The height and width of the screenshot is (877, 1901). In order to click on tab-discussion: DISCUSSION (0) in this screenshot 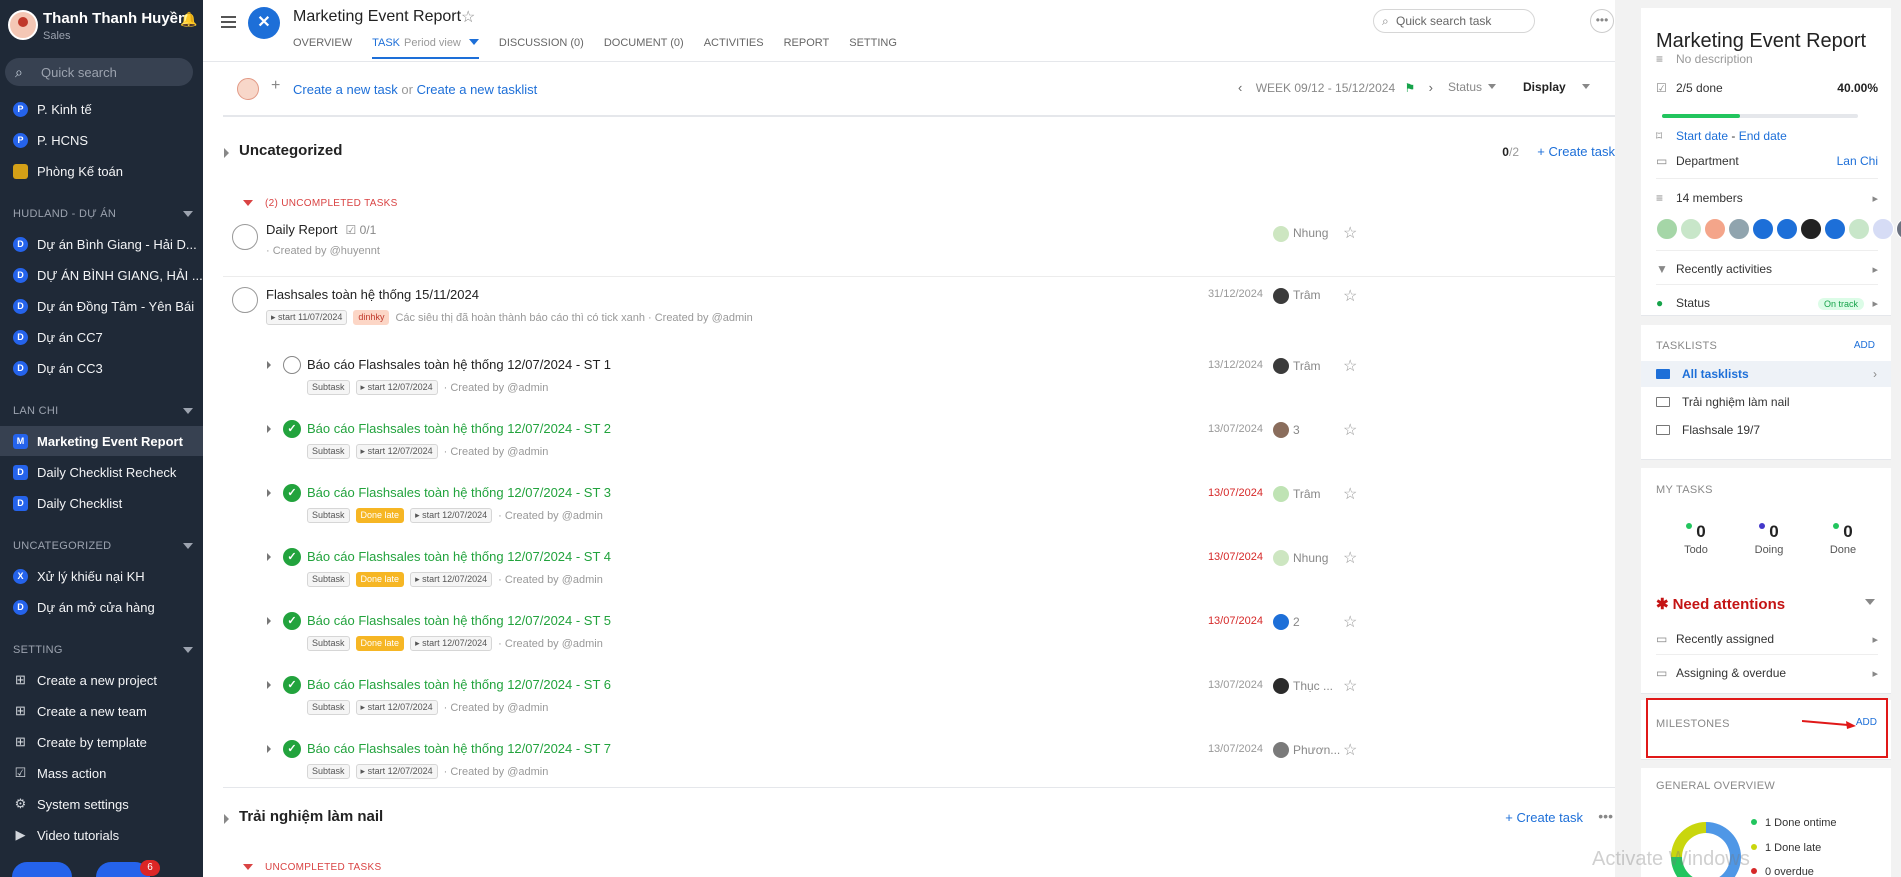, I will do `click(541, 48)`.